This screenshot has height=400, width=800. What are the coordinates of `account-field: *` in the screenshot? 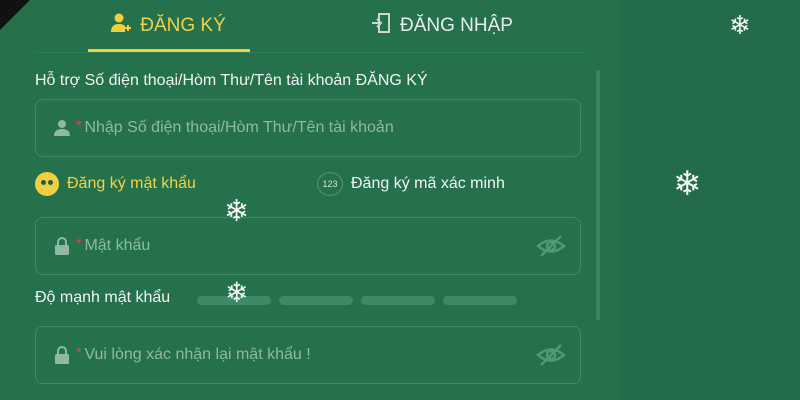 It's located at (308, 128).